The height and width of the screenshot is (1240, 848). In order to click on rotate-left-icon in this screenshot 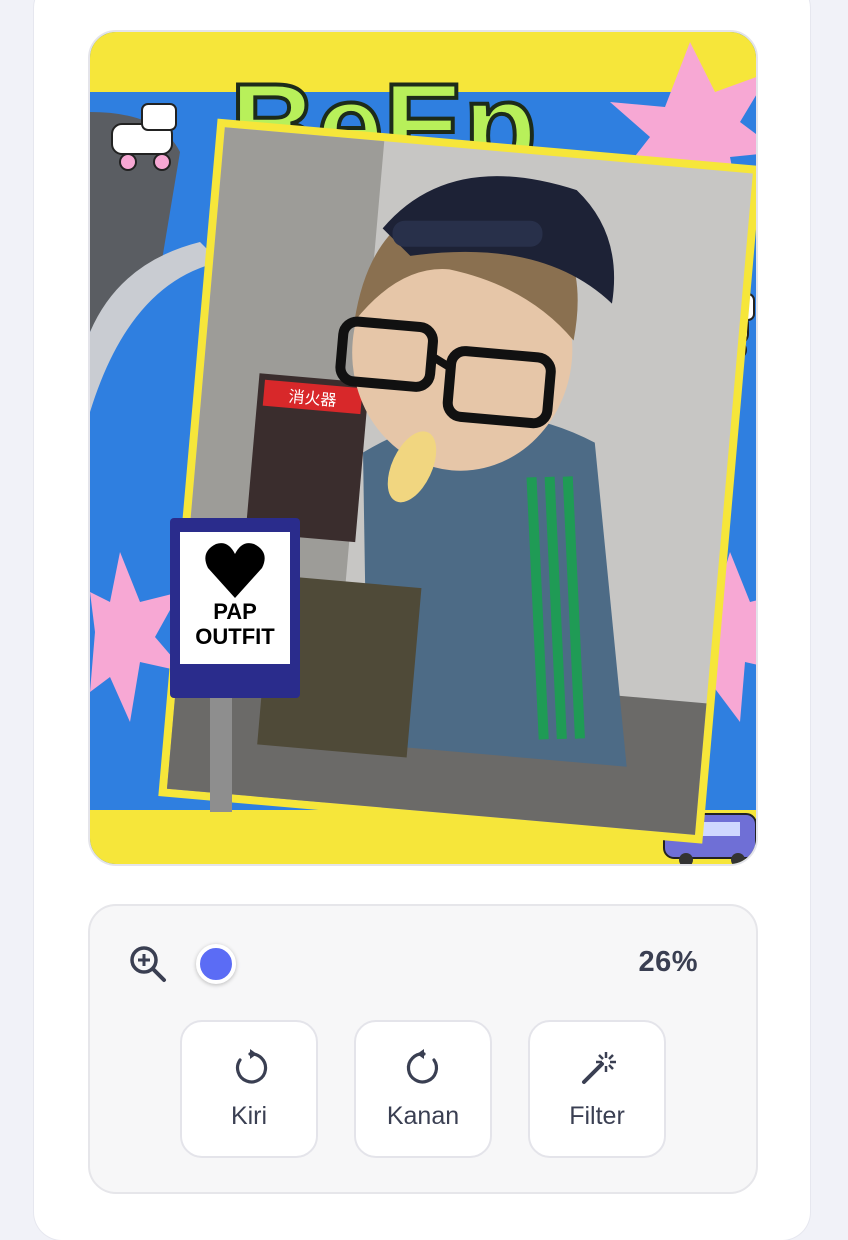, I will do `click(251, 1066)`.